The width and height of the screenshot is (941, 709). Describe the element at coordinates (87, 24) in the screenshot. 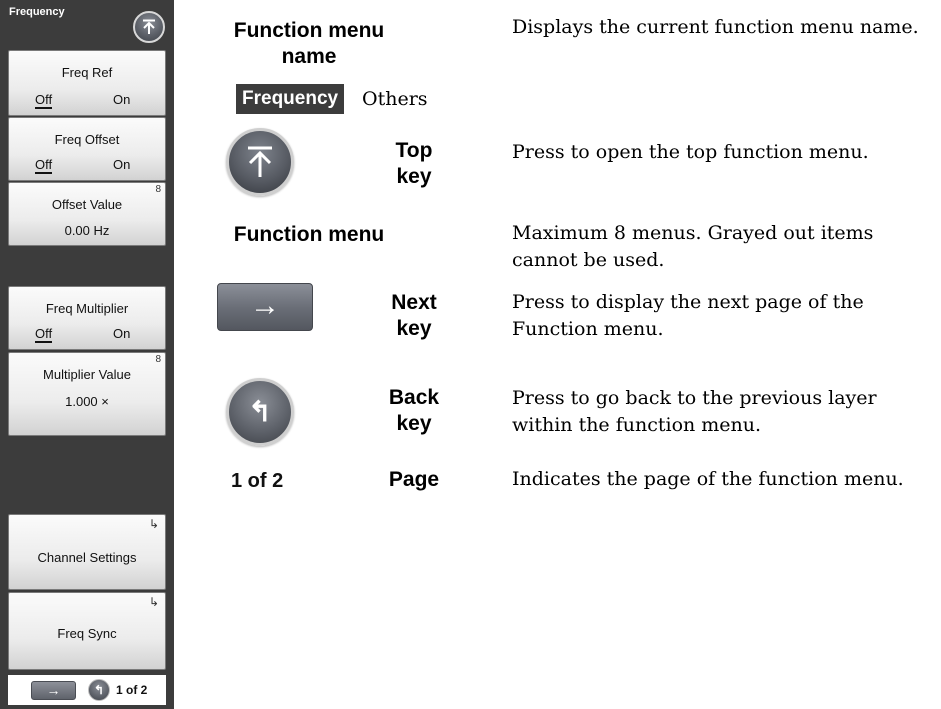

I see `panel-header: Frequency` at that location.